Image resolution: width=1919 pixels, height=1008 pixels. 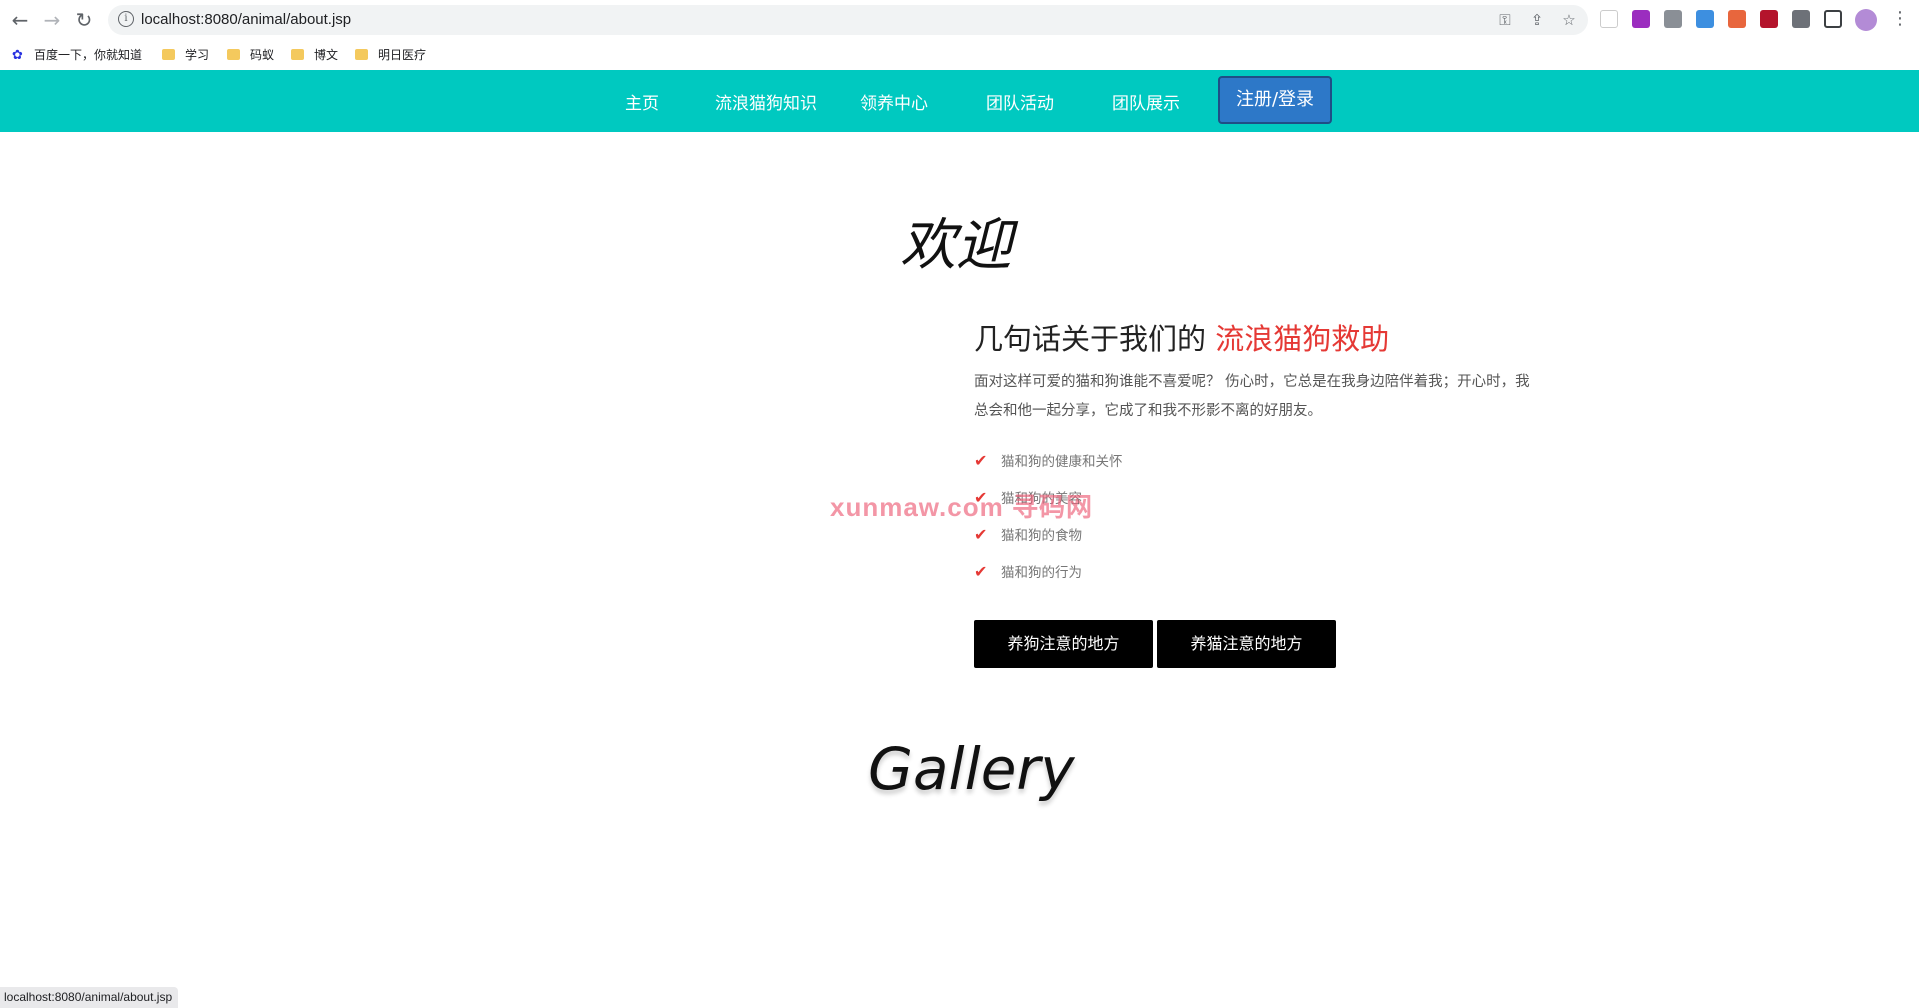 I want to click on bookmark-bowen: 博文, so click(x=314, y=55).